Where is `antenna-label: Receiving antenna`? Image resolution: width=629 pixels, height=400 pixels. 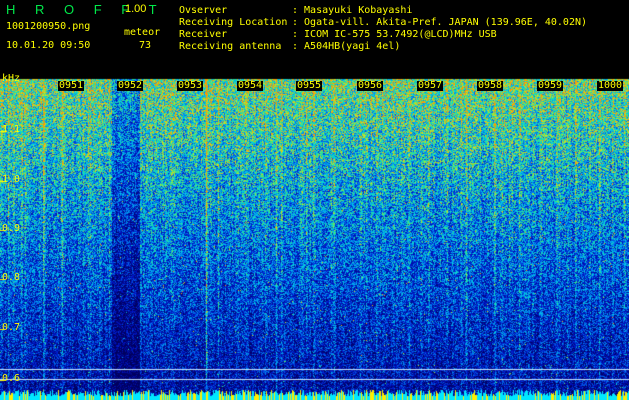 antenna-label: Receiving antenna is located at coordinates (230, 46).